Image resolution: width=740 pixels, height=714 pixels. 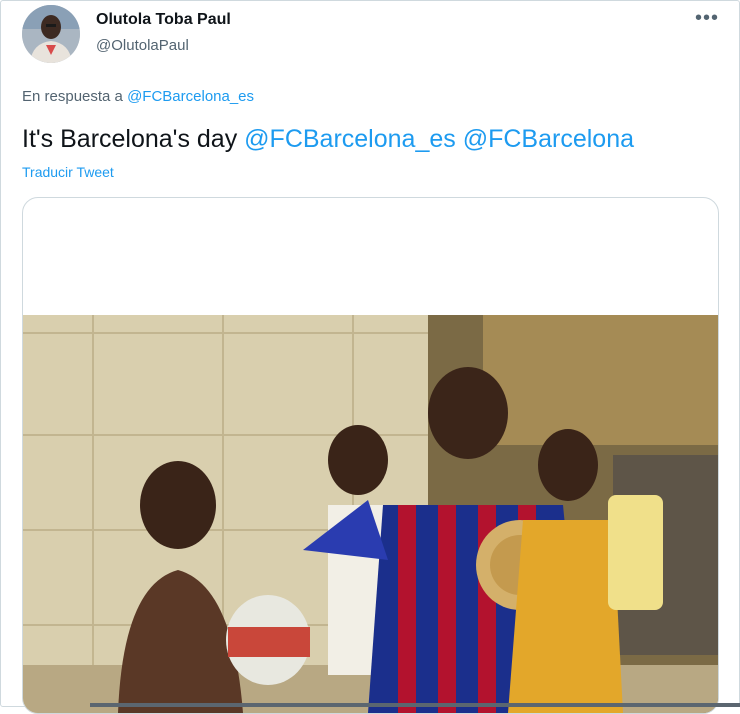 What do you see at coordinates (68, 172) in the screenshot?
I see `translate-tweet-link: Traducir Tweet` at bounding box center [68, 172].